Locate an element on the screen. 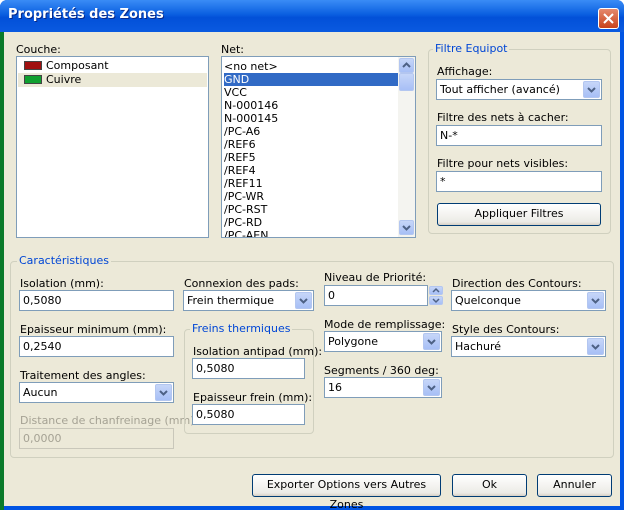 The height and width of the screenshot is (510, 624). couche-item-label: Composant is located at coordinates (77, 65).